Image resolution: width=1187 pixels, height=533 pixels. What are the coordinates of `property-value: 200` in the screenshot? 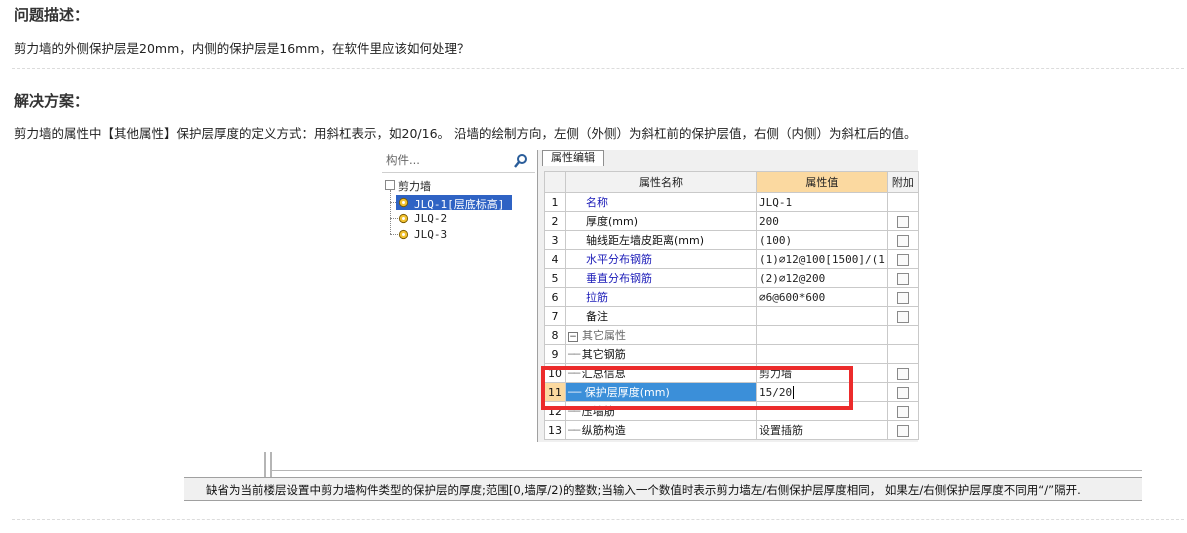 It's located at (822, 221).